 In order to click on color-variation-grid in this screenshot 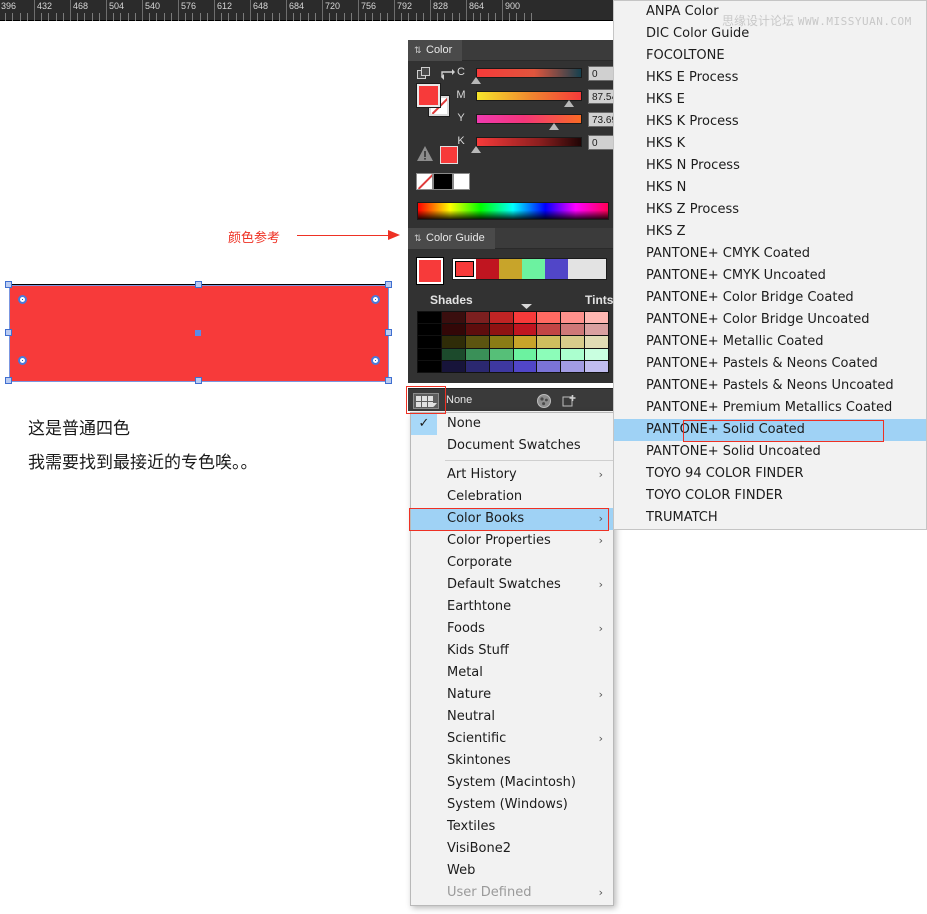, I will do `click(513, 342)`.